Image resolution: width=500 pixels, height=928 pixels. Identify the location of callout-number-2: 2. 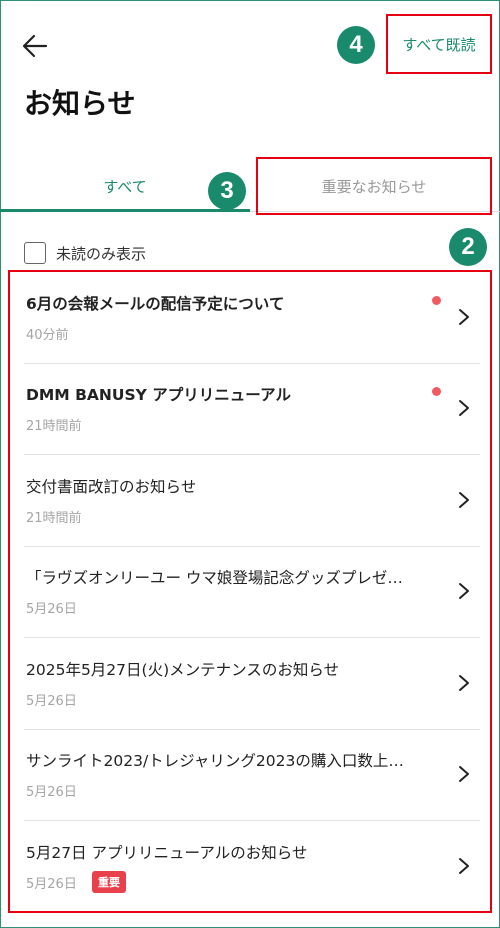
(468, 247).